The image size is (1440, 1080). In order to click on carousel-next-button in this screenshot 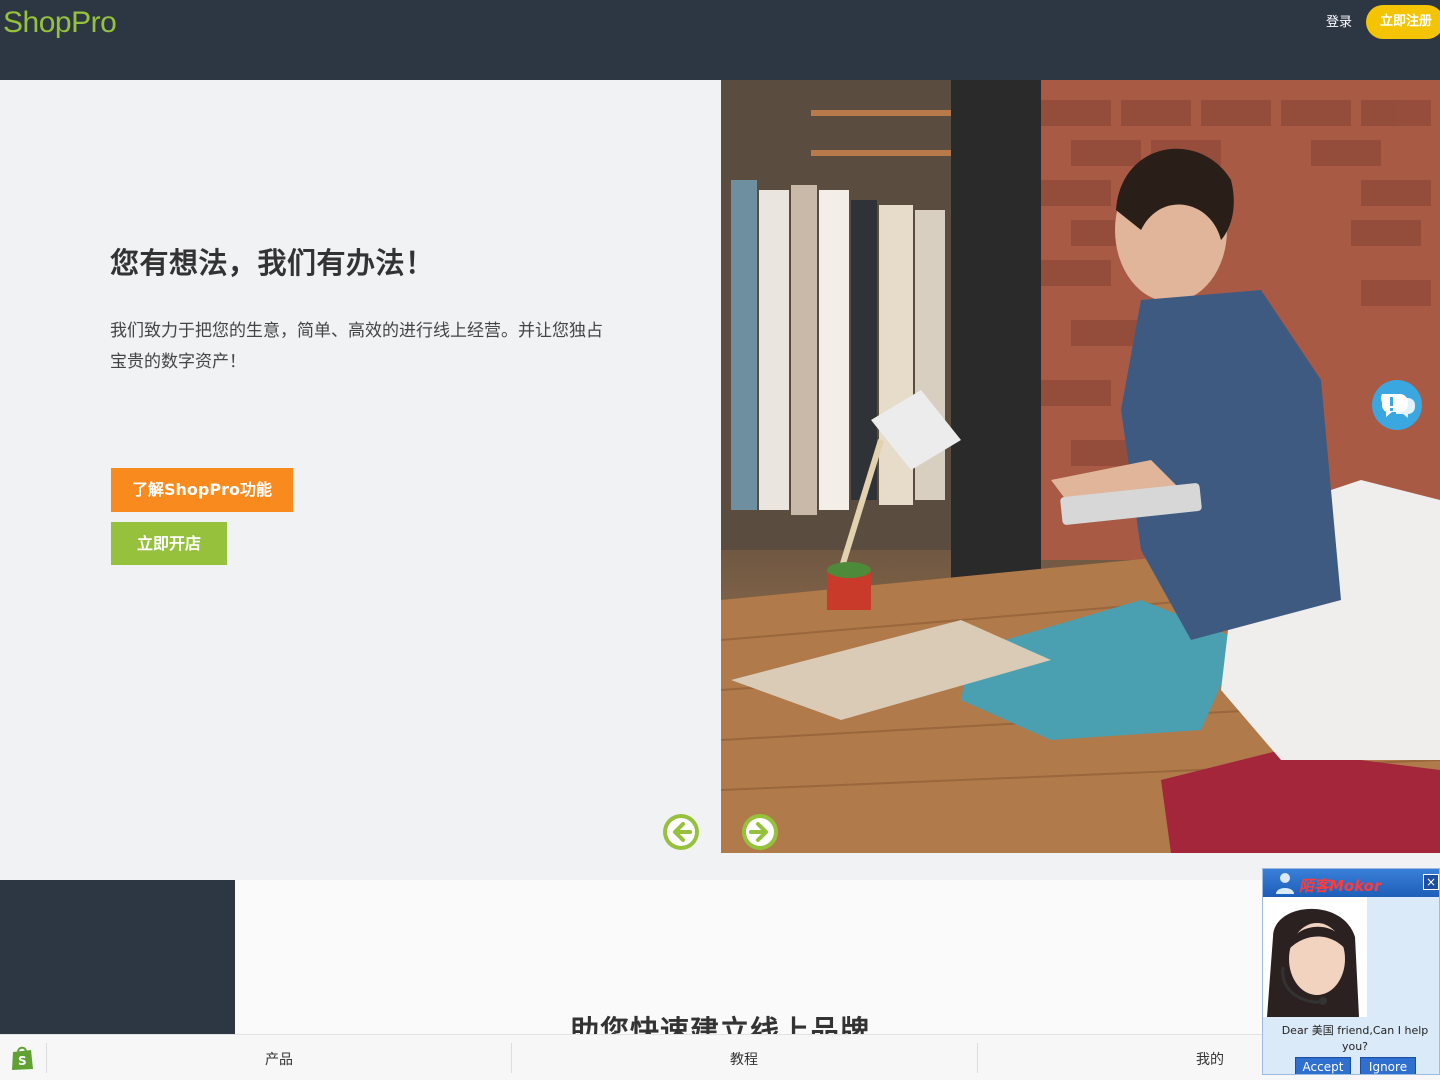, I will do `click(760, 832)`.